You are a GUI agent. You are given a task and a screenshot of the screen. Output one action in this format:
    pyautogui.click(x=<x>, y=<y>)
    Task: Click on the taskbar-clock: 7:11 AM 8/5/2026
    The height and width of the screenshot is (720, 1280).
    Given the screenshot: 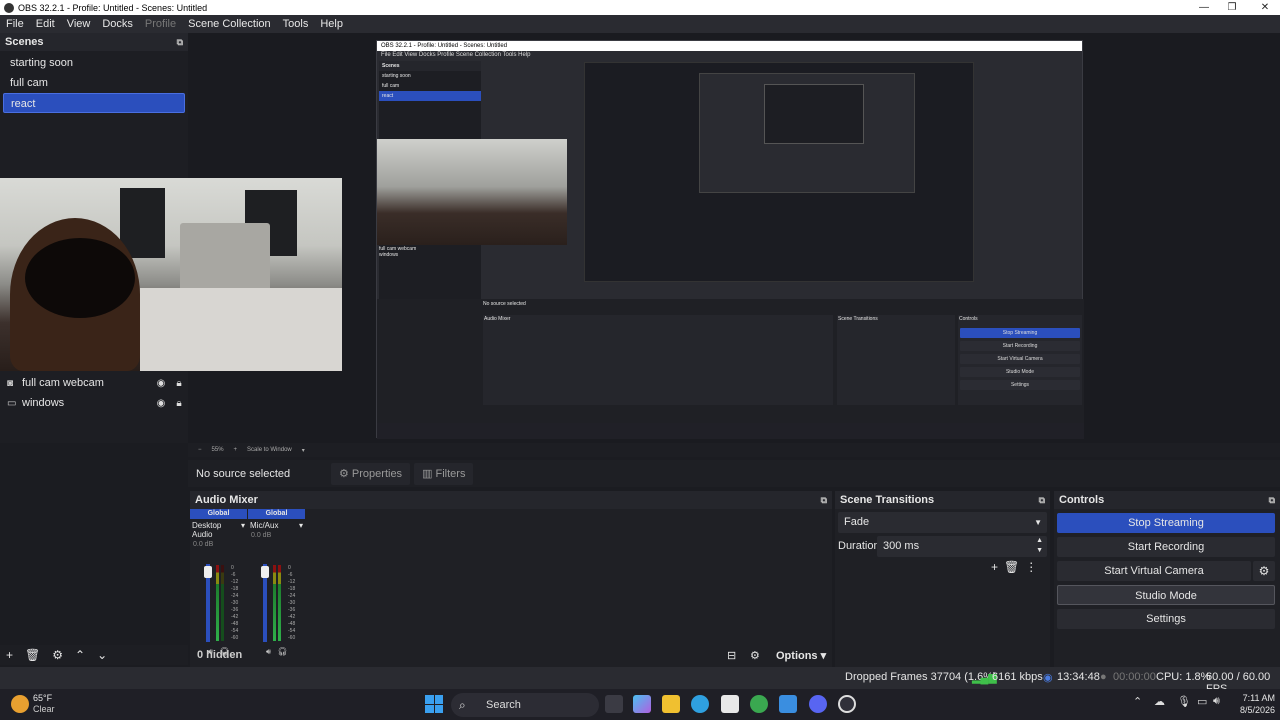 What is the action you would take?
    pyautogui.click(x=1254, y=704)
    